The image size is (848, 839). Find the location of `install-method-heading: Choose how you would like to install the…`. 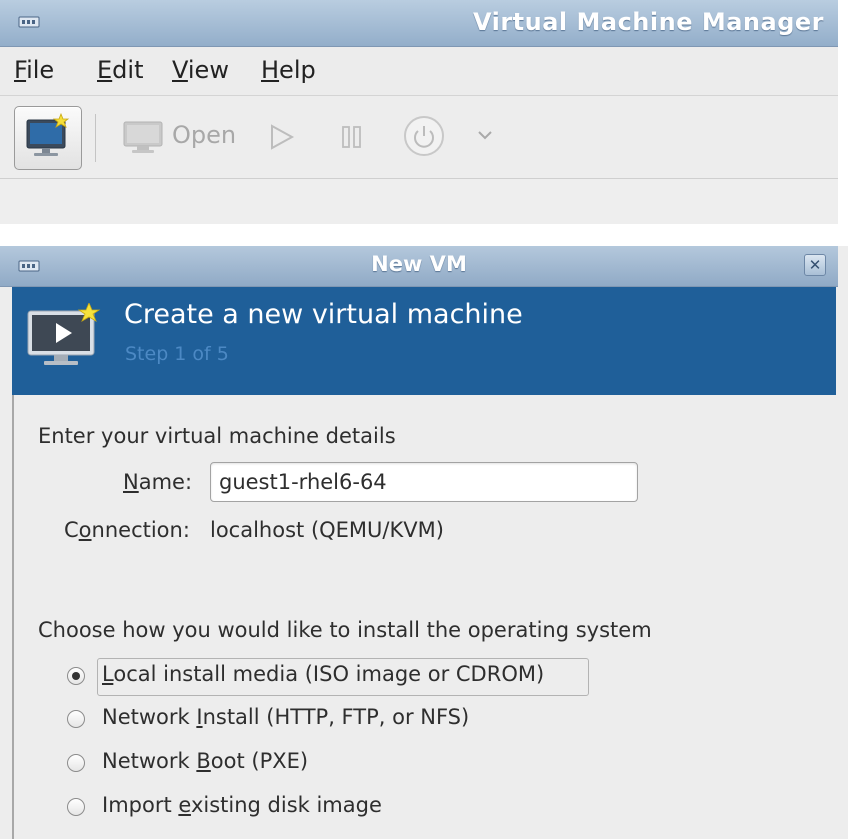

install-method-heading: Choose how you would like to install the… is located at coordinates (345, 630).